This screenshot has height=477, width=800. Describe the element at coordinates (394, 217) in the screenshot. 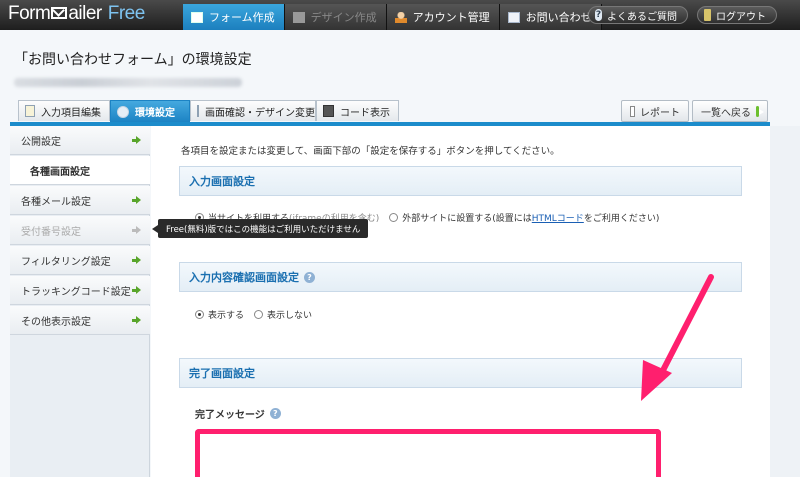

I see `radio-external-site` at that location.